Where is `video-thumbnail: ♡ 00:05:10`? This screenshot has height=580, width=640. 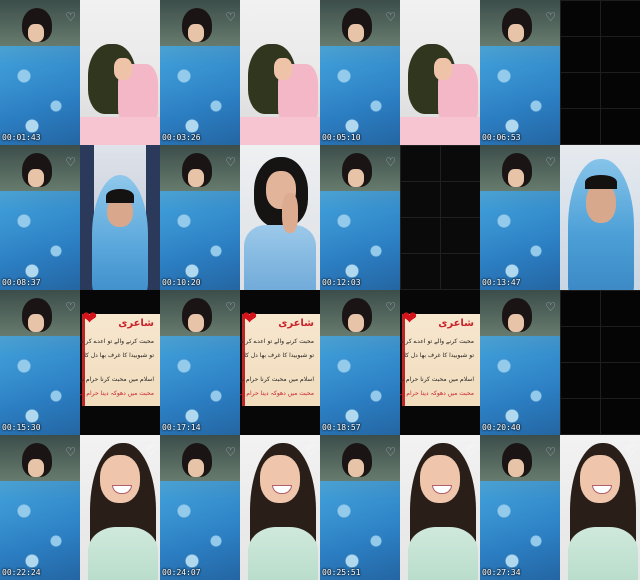
video-thumbnail: ♡ 00:05:10 is located at coordinates (360, 72).